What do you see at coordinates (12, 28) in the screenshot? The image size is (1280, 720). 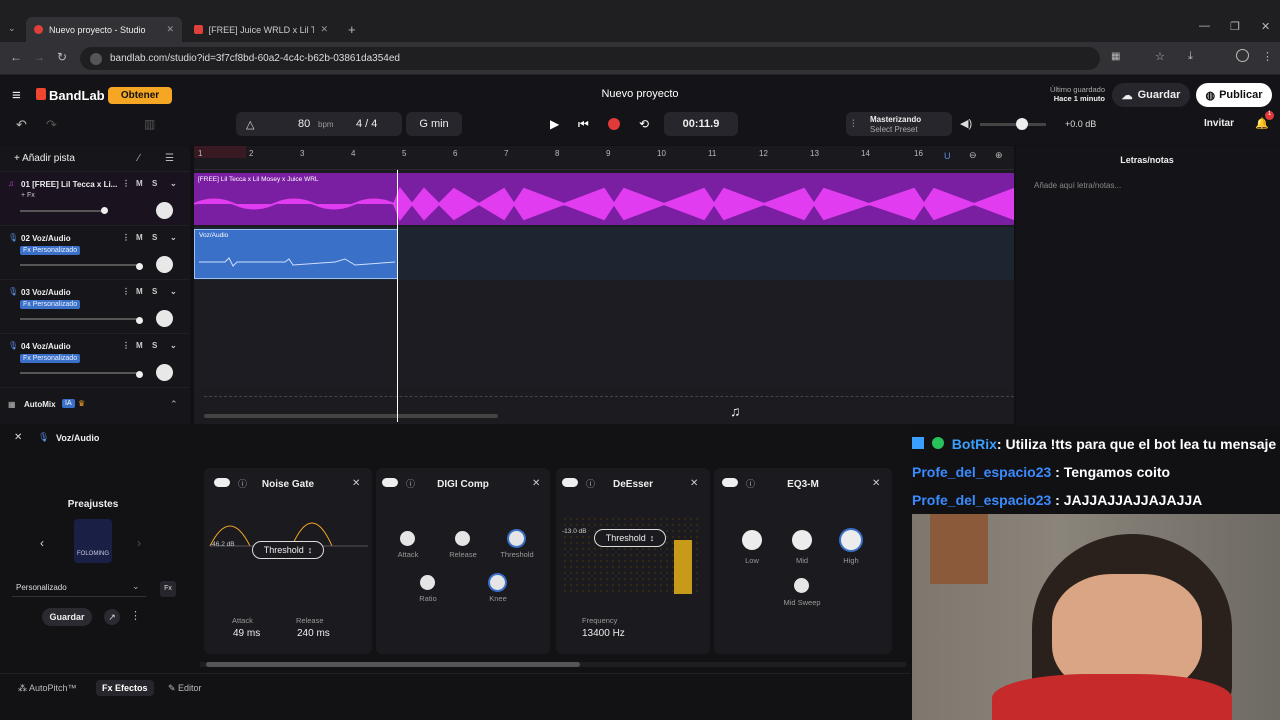 I see `tab-list-icon: ⌄` at bounding box center [12, 28].